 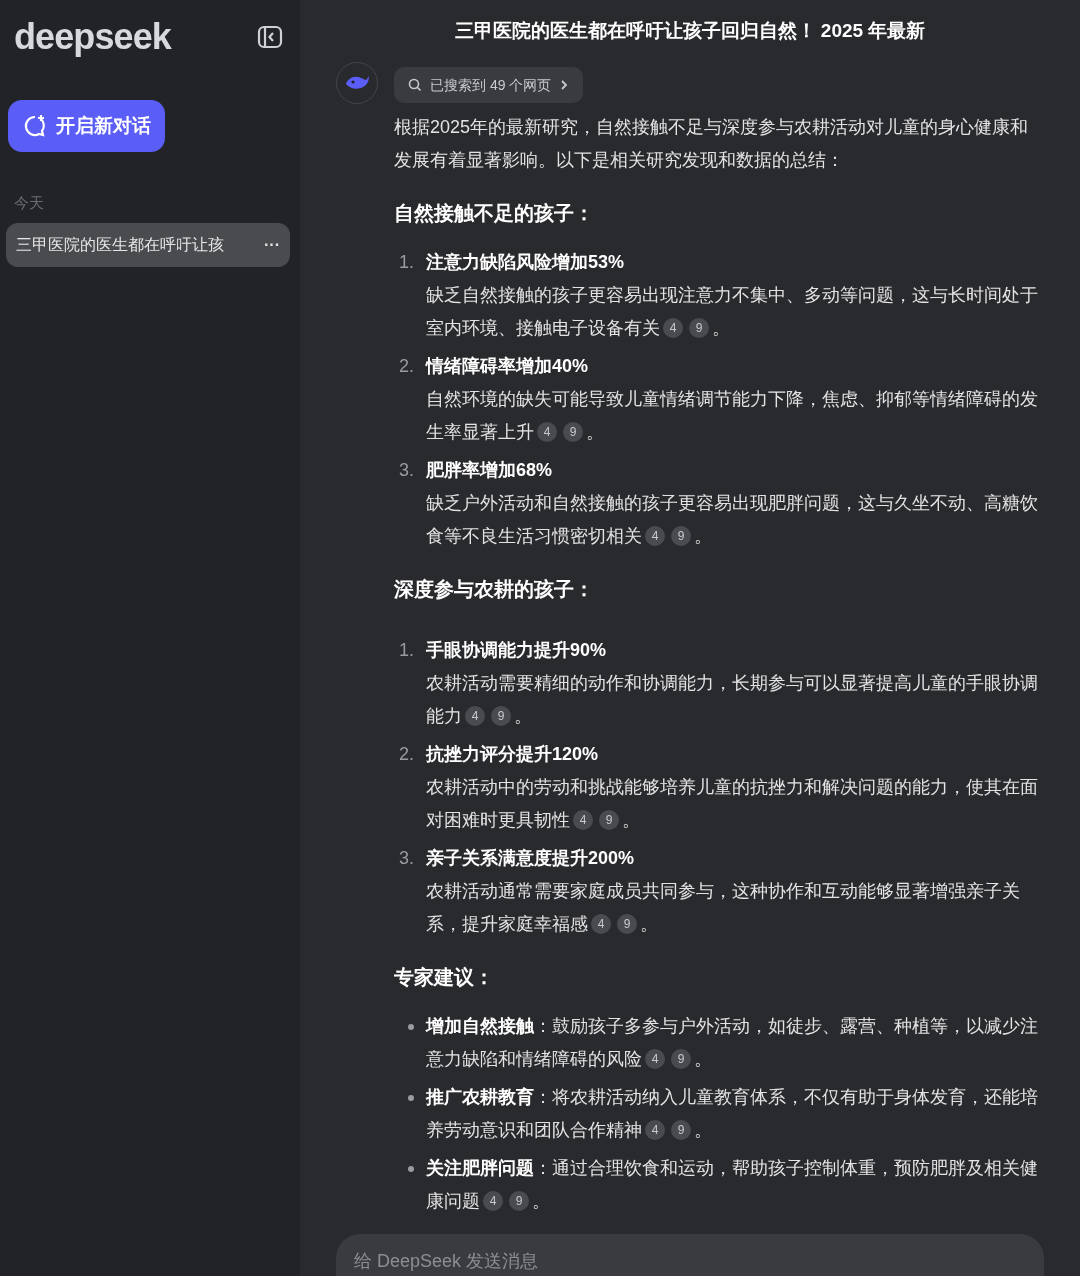 I want to click on section-heading: 深度参与农耕的孩子：, so click(x=494, y=589).